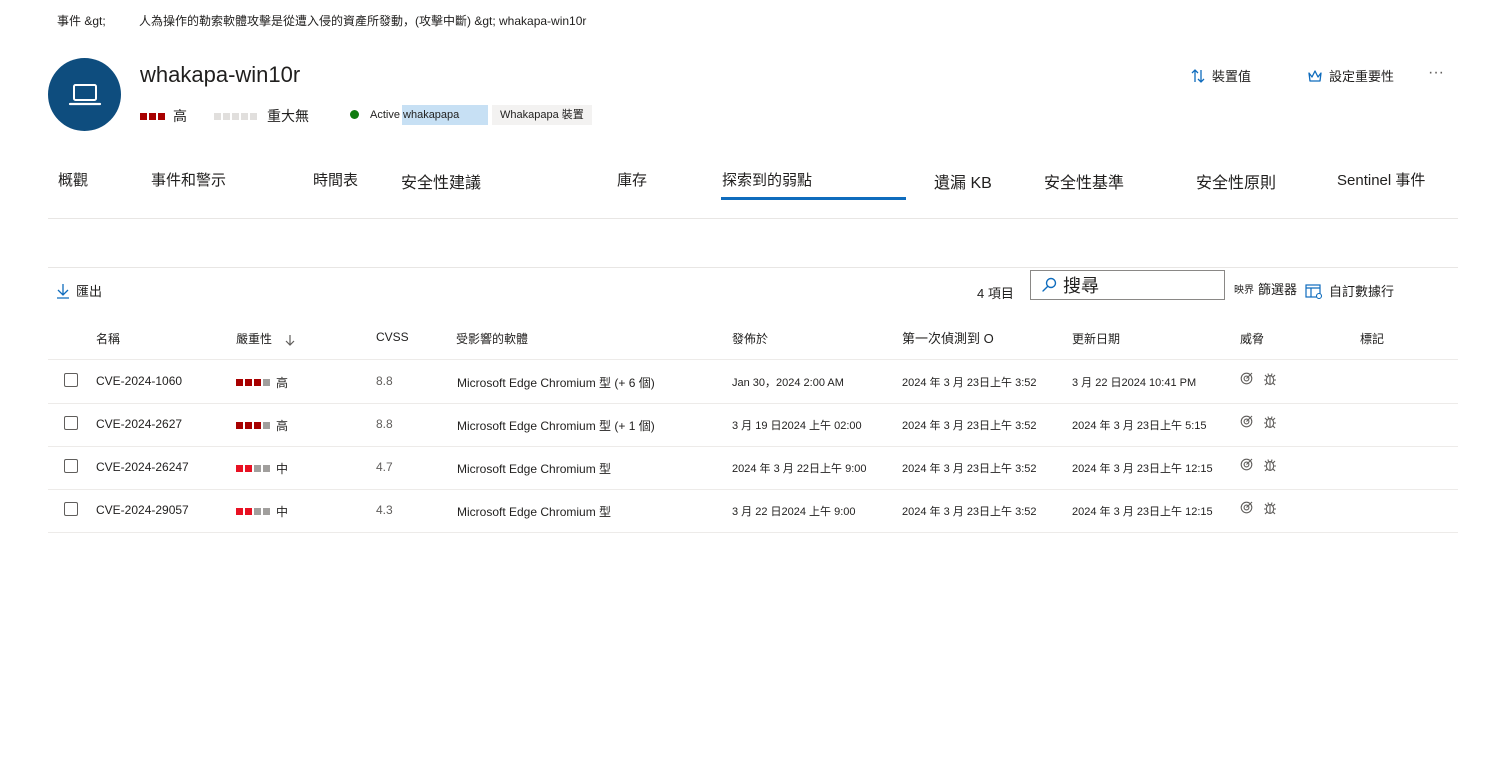  I want to click on published-date: 2024 年 3 月 22日上午 9:00, so click(799, 469).